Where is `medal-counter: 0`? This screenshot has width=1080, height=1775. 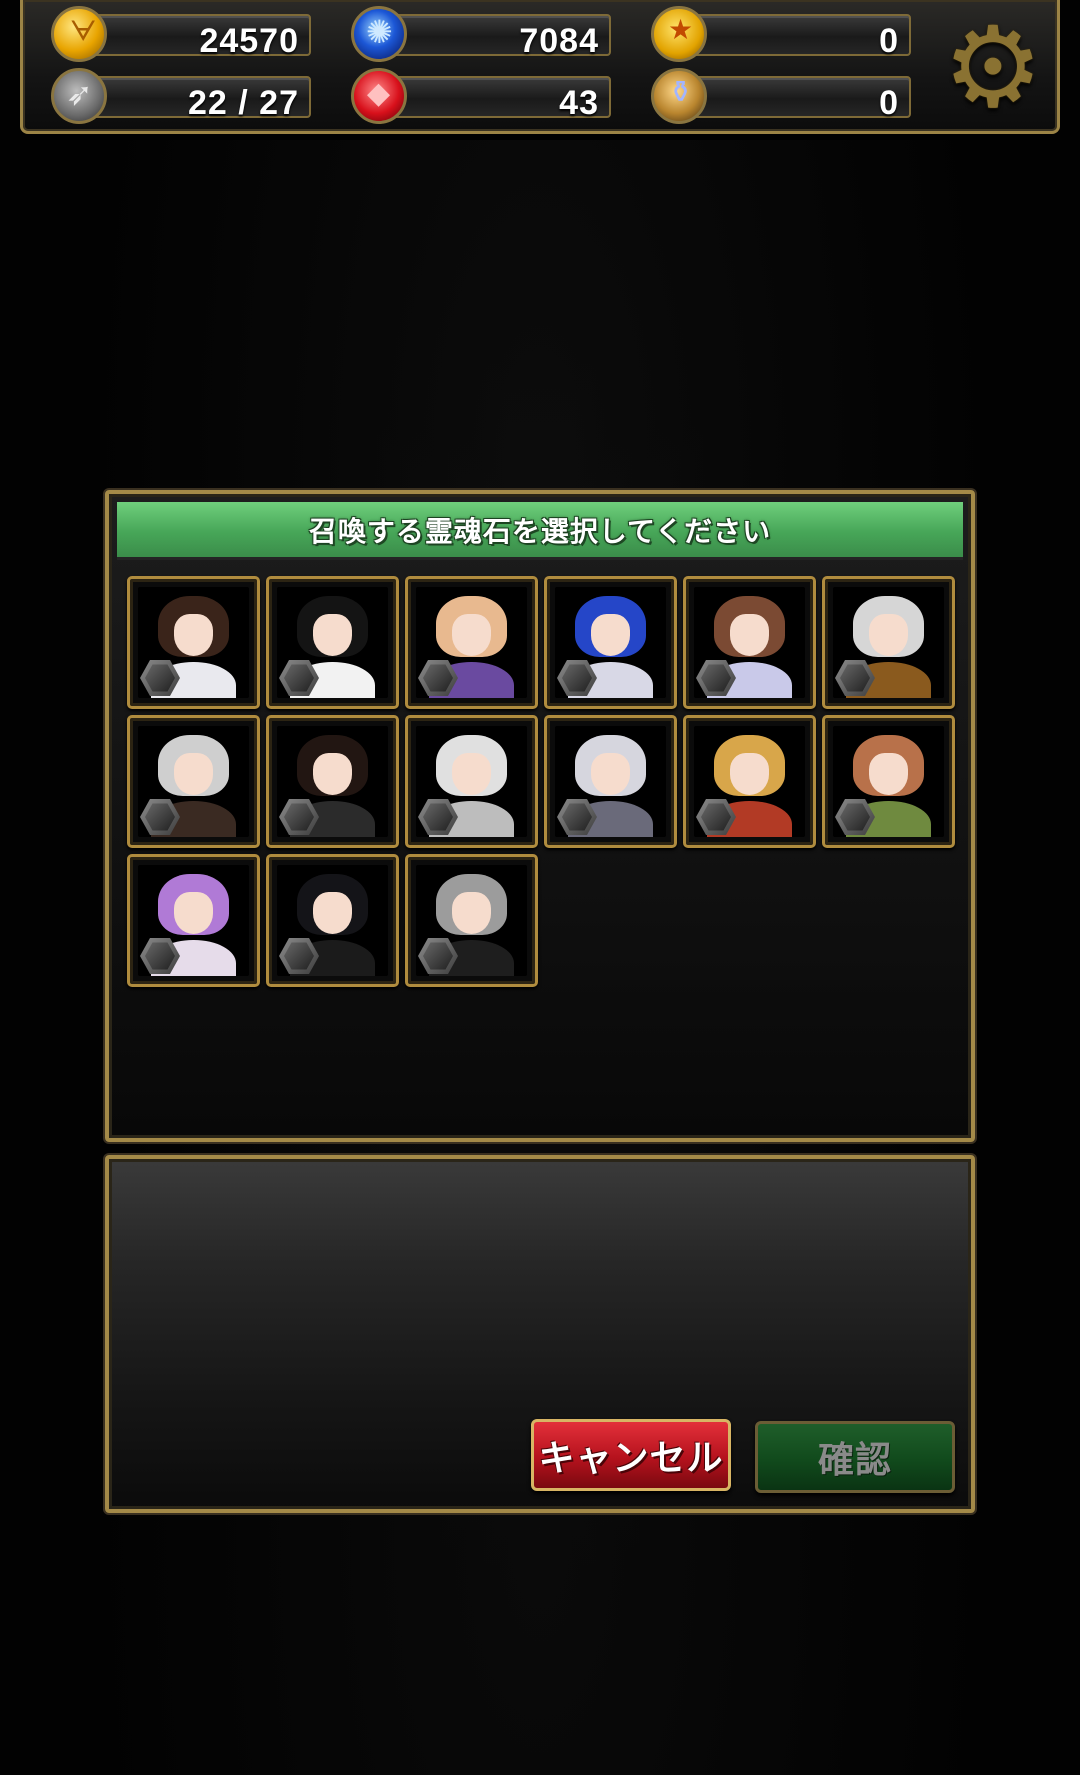 medal-counter: 0 is located at coordinates (781, 34).